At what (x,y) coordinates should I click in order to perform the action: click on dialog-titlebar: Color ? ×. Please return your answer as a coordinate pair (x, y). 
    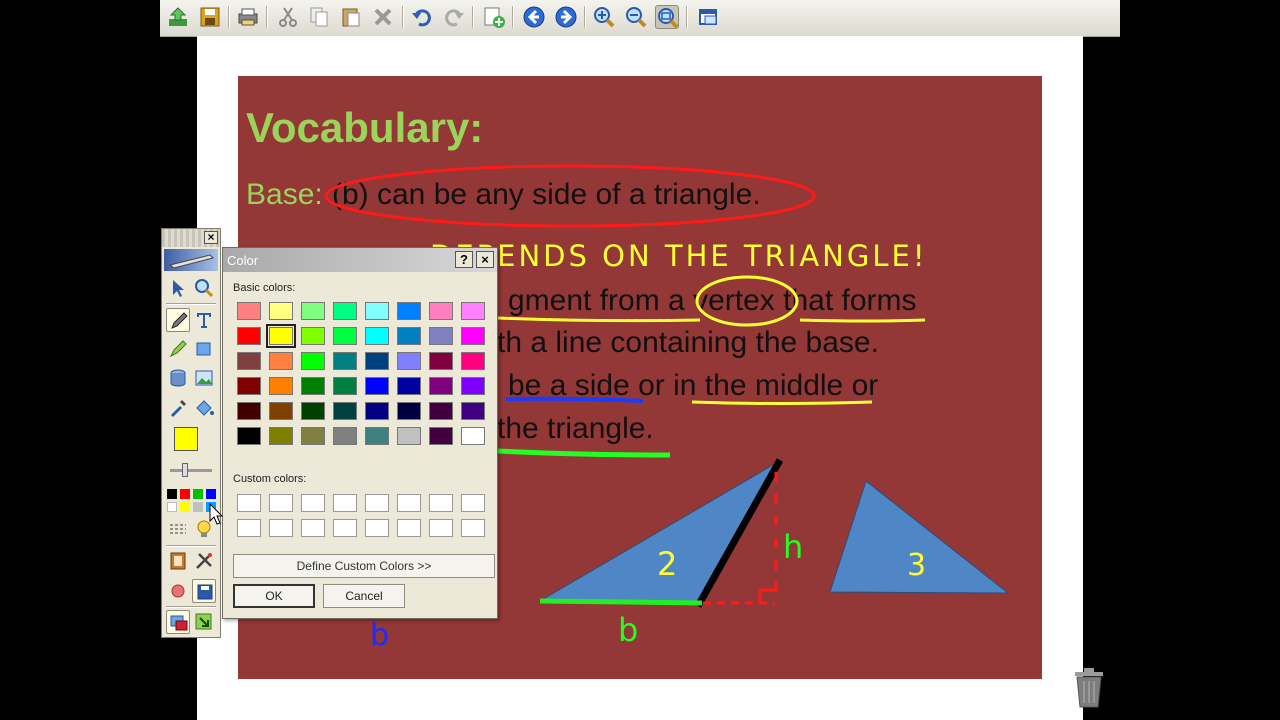
    Looking at the image, I should click on (360, 260).